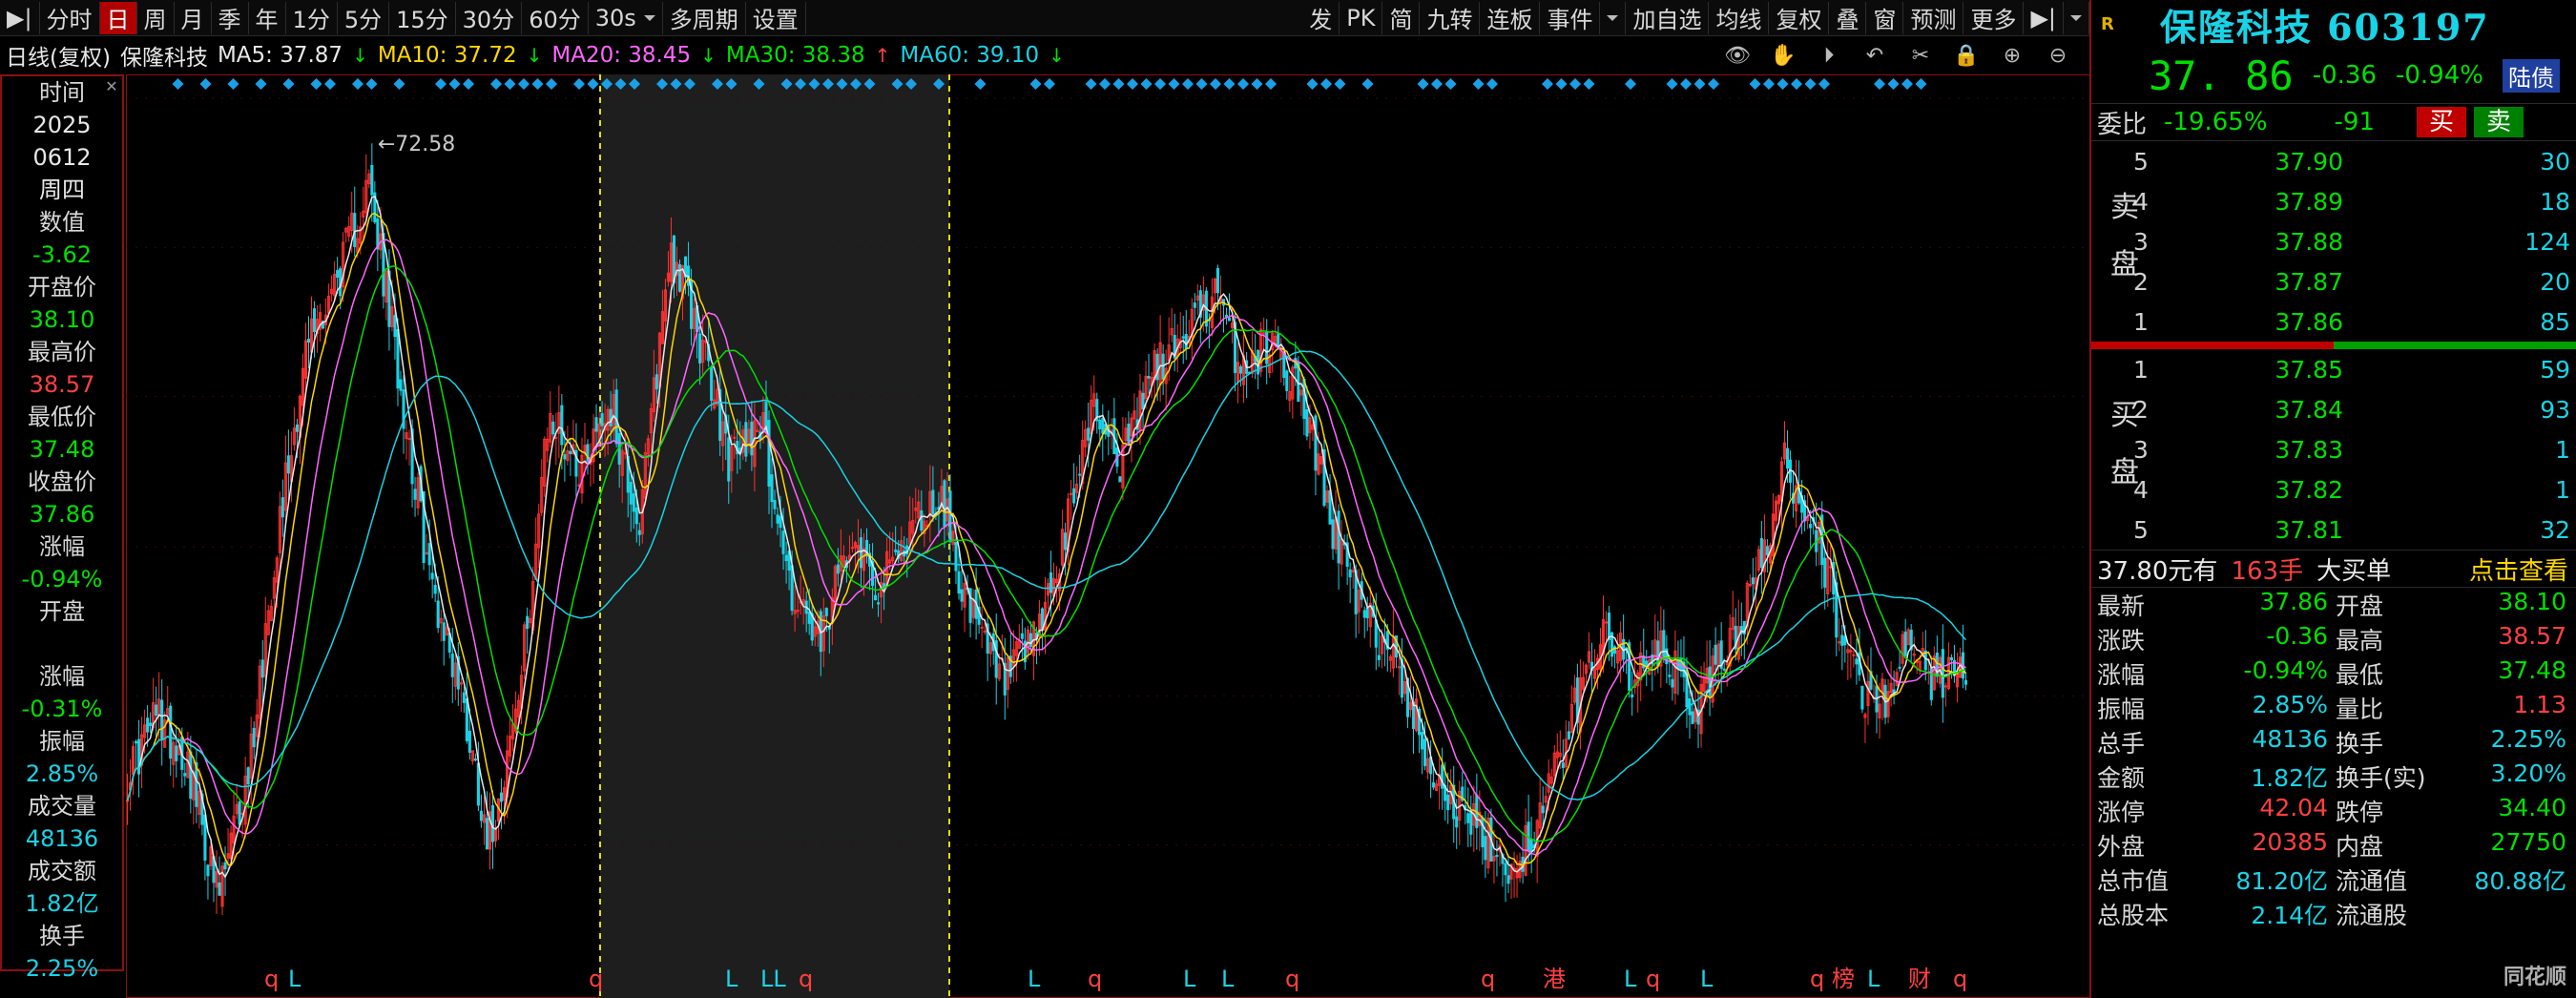 This screenshot has height=998, width=2576. What do you see at coordinates (2333, 161) in the screenshot?
I see `book-row: 5 37.90 30` at bounding box center [2333, 161].